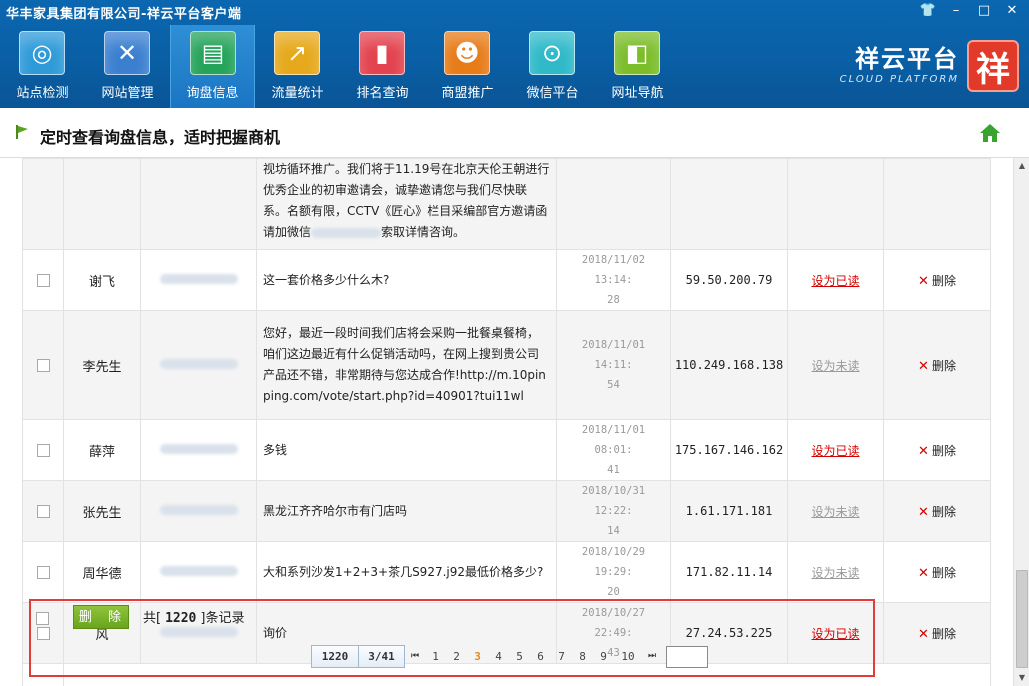 This screenshot has width=1029, height=686. I want to click on toolbar-item-label: 询盘信息, so click(212, 93).